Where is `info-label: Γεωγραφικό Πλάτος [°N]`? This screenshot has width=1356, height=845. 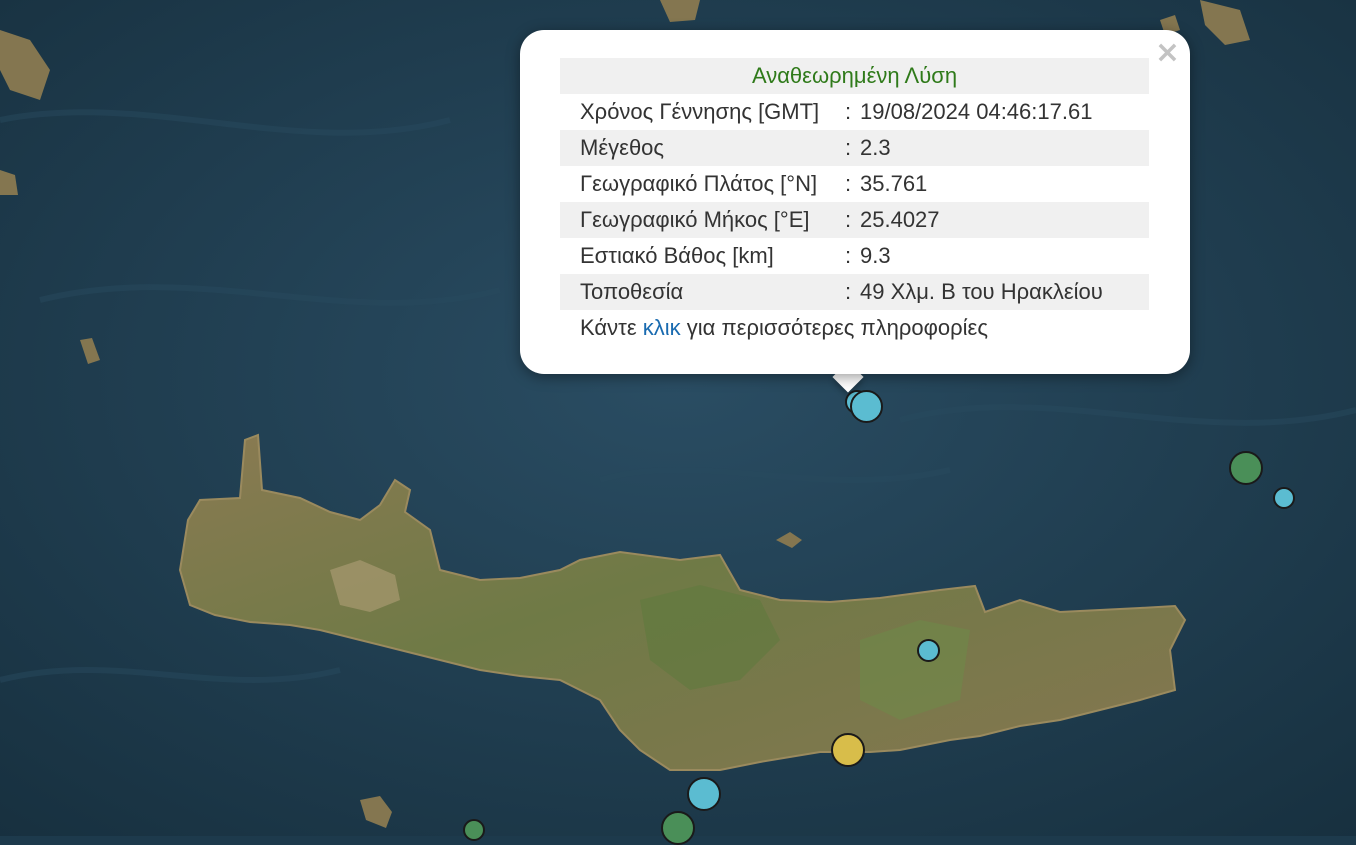
info-label: Γεωγραφικό Πλάτος [°N] is located at coordinates (699, 183).